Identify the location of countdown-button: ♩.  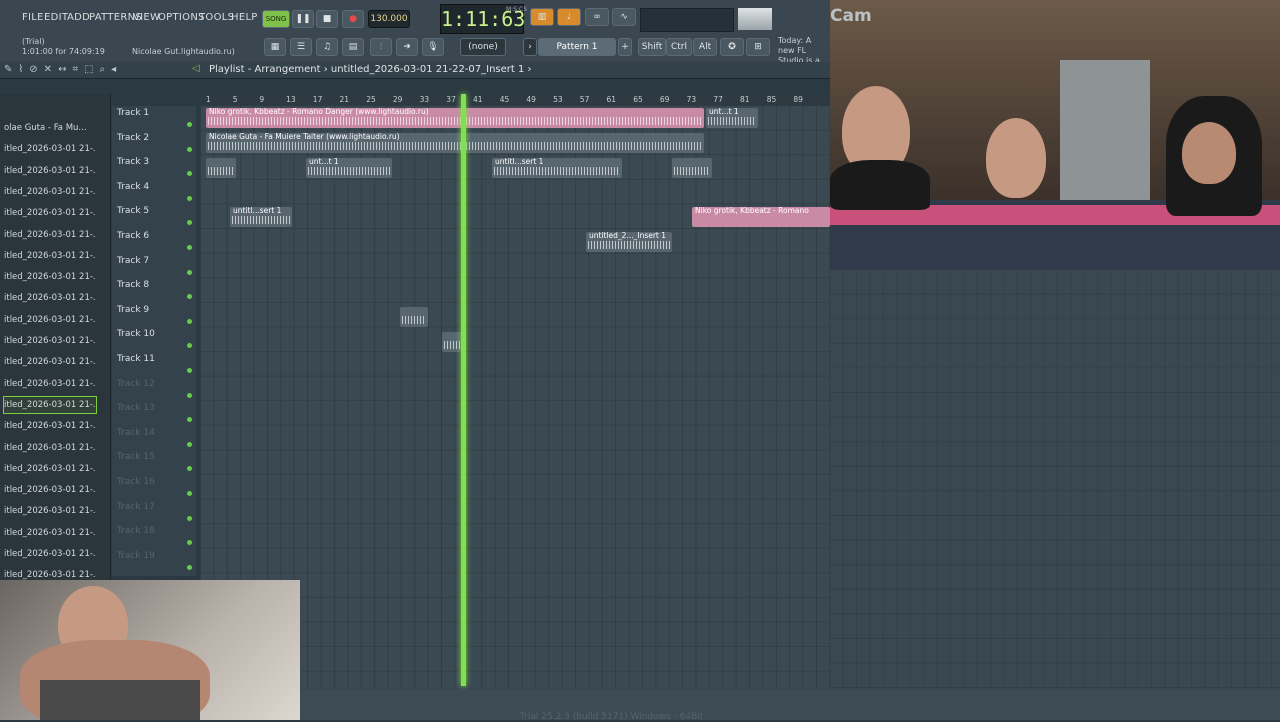
(569, 17).